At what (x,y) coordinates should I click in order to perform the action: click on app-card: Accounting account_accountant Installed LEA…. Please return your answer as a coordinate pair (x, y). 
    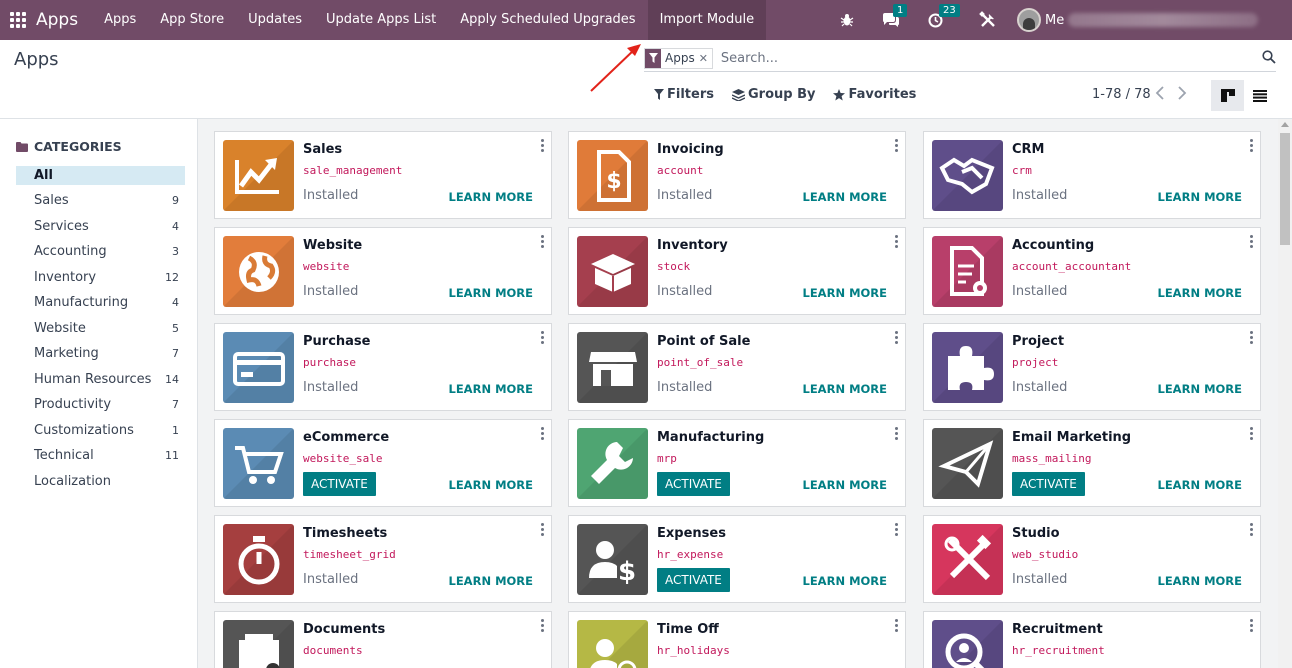
    Looking at the image, I should click on (1092, 271).